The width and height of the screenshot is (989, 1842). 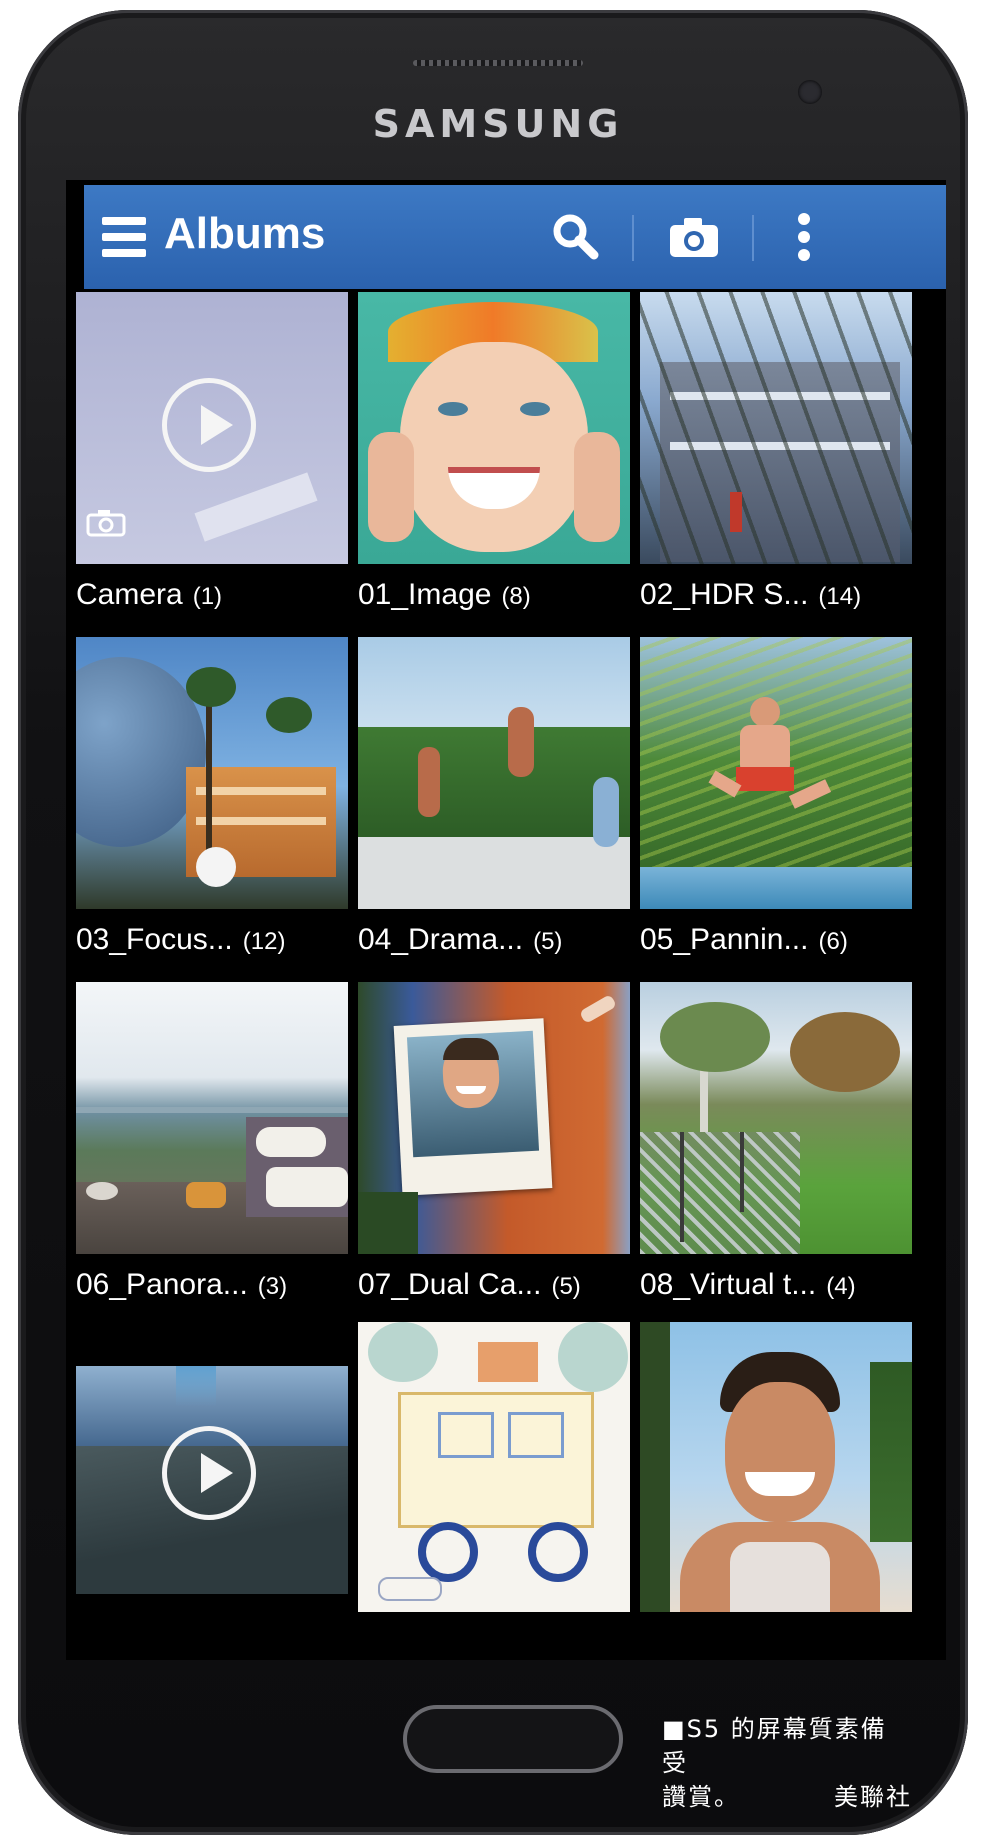 I want to click on brand-logo: SAMSUNG, so click(x=498, y=124).